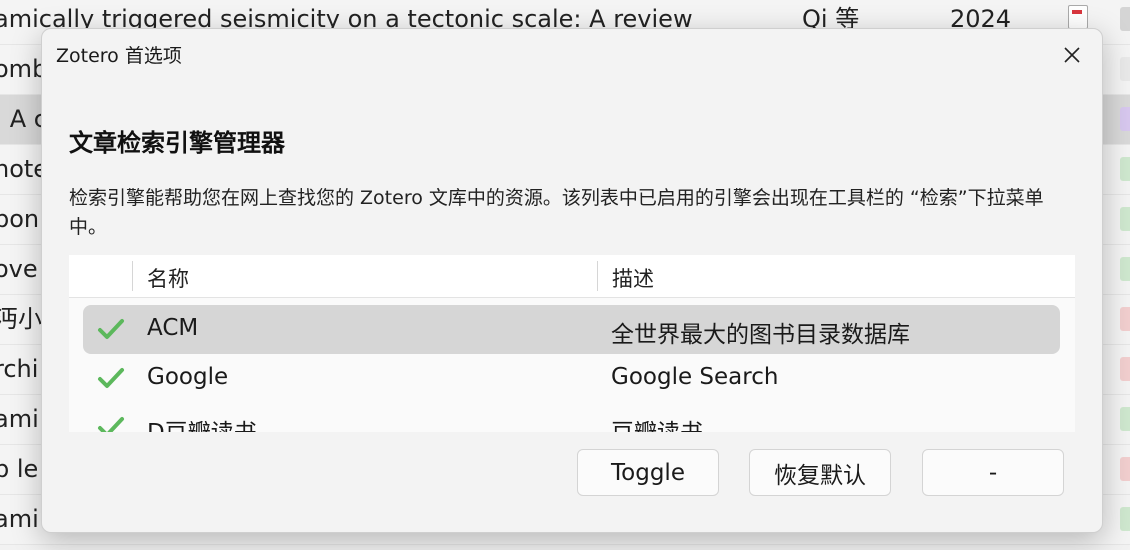 The width and height of the screenshot is (1130, 550). What do you see at coordinates (633, 278) in the screenshot?
I see `column-header-description: 描述` at bounding box center [633, 278].